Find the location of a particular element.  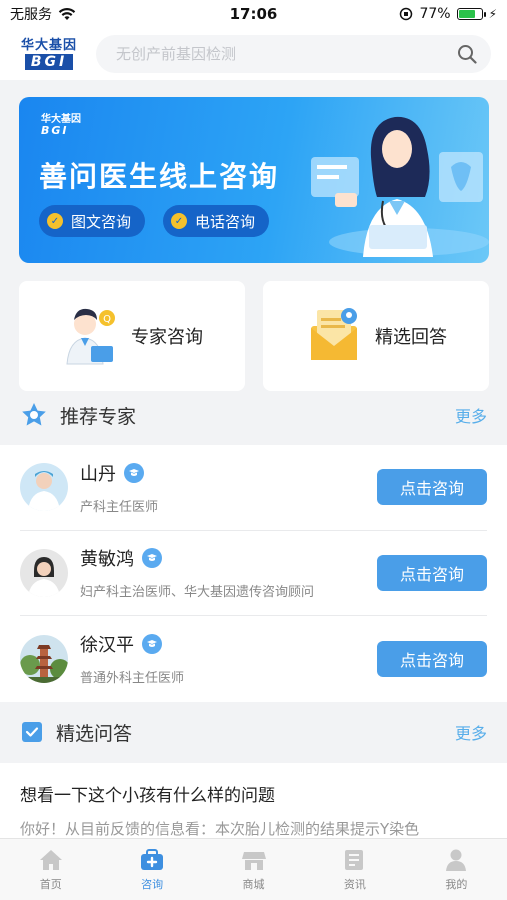

tab-profile: 我的 is located at coordinates (456, 869).